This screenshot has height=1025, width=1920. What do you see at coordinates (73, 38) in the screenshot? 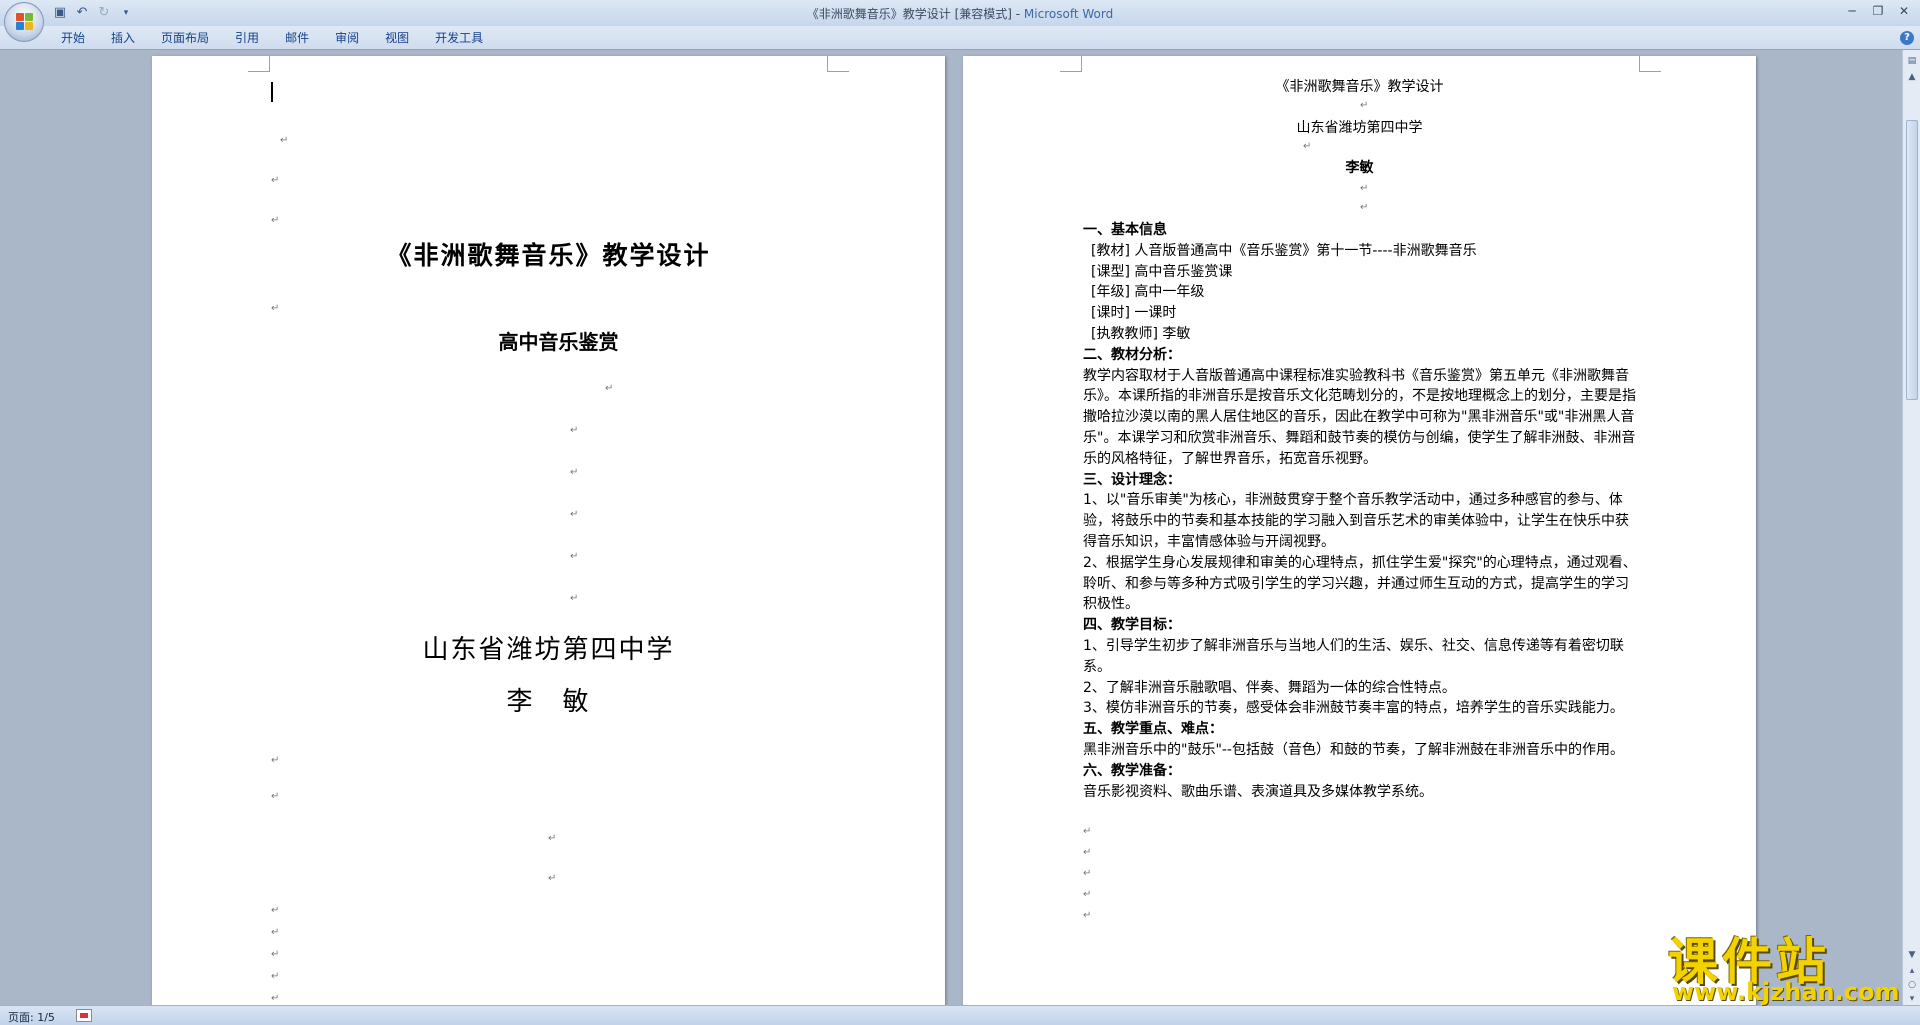
I see `tab-home: 开始` at bounding box center [73, 38].